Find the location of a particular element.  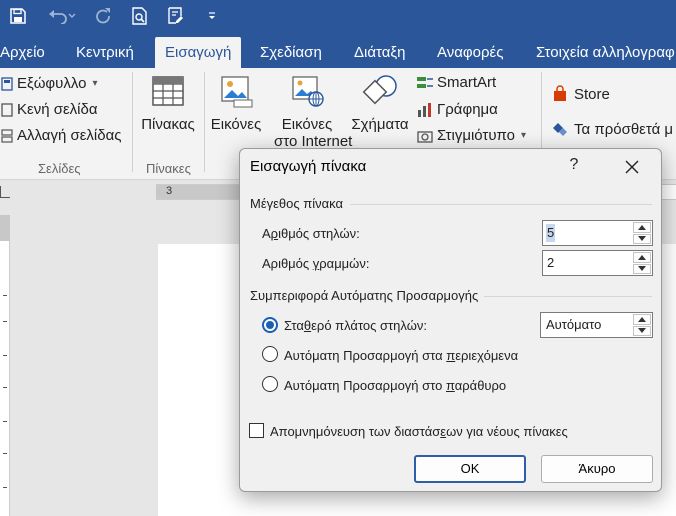

cover-page-button: Εξώφυλλο ▾ is located at coordinates (49, 83).